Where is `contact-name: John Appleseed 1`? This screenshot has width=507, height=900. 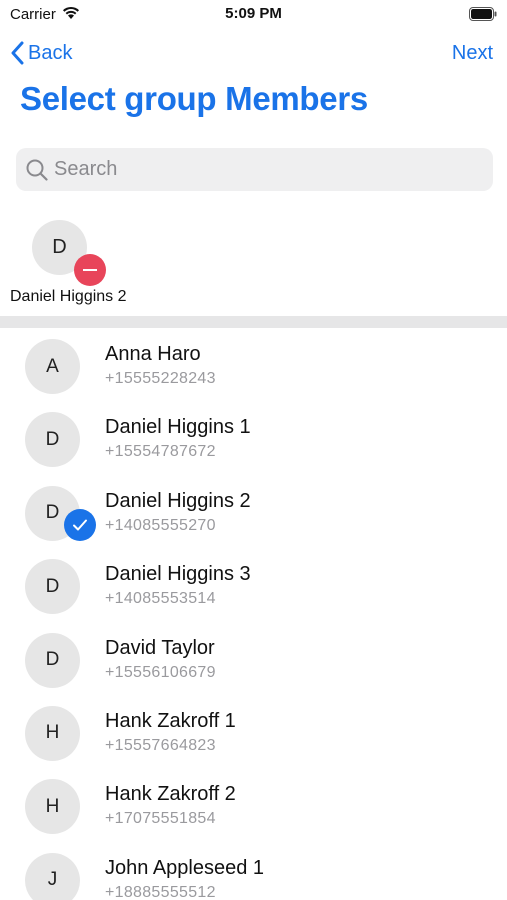
contact-name: John Appleseed 1 is located at coordinates (185, 867).